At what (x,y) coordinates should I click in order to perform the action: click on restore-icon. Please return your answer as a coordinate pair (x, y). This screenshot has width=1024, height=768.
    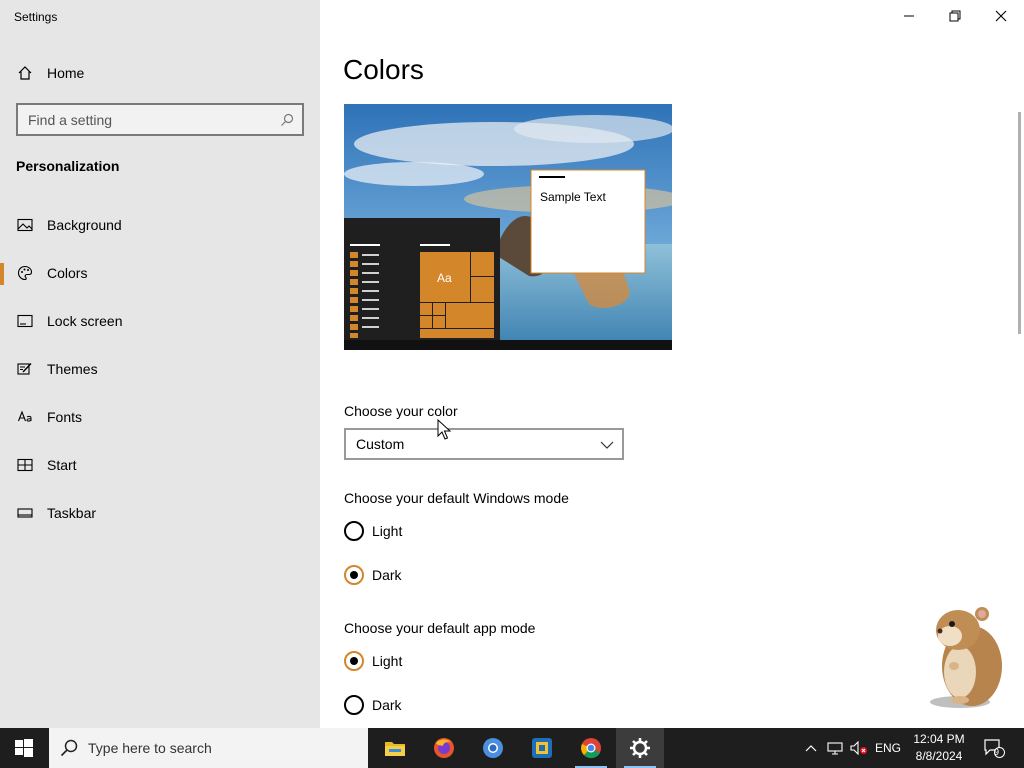
    Looking at the image, I should click on (955, 16).